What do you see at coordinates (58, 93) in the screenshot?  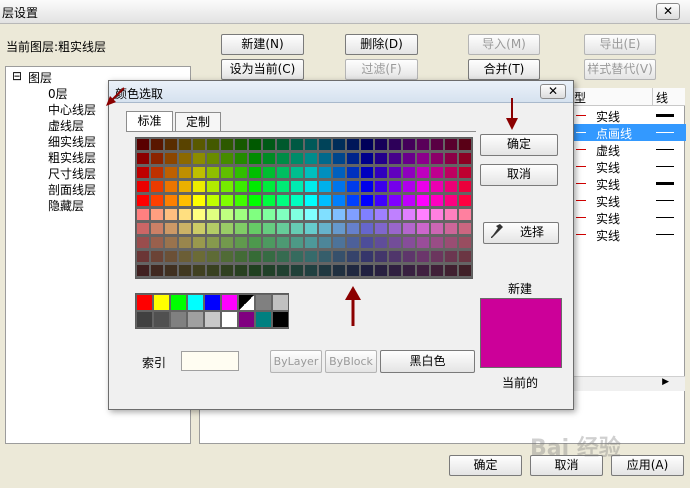 I see `tree-item-layer: 0层` at bounding box center [58, 93].